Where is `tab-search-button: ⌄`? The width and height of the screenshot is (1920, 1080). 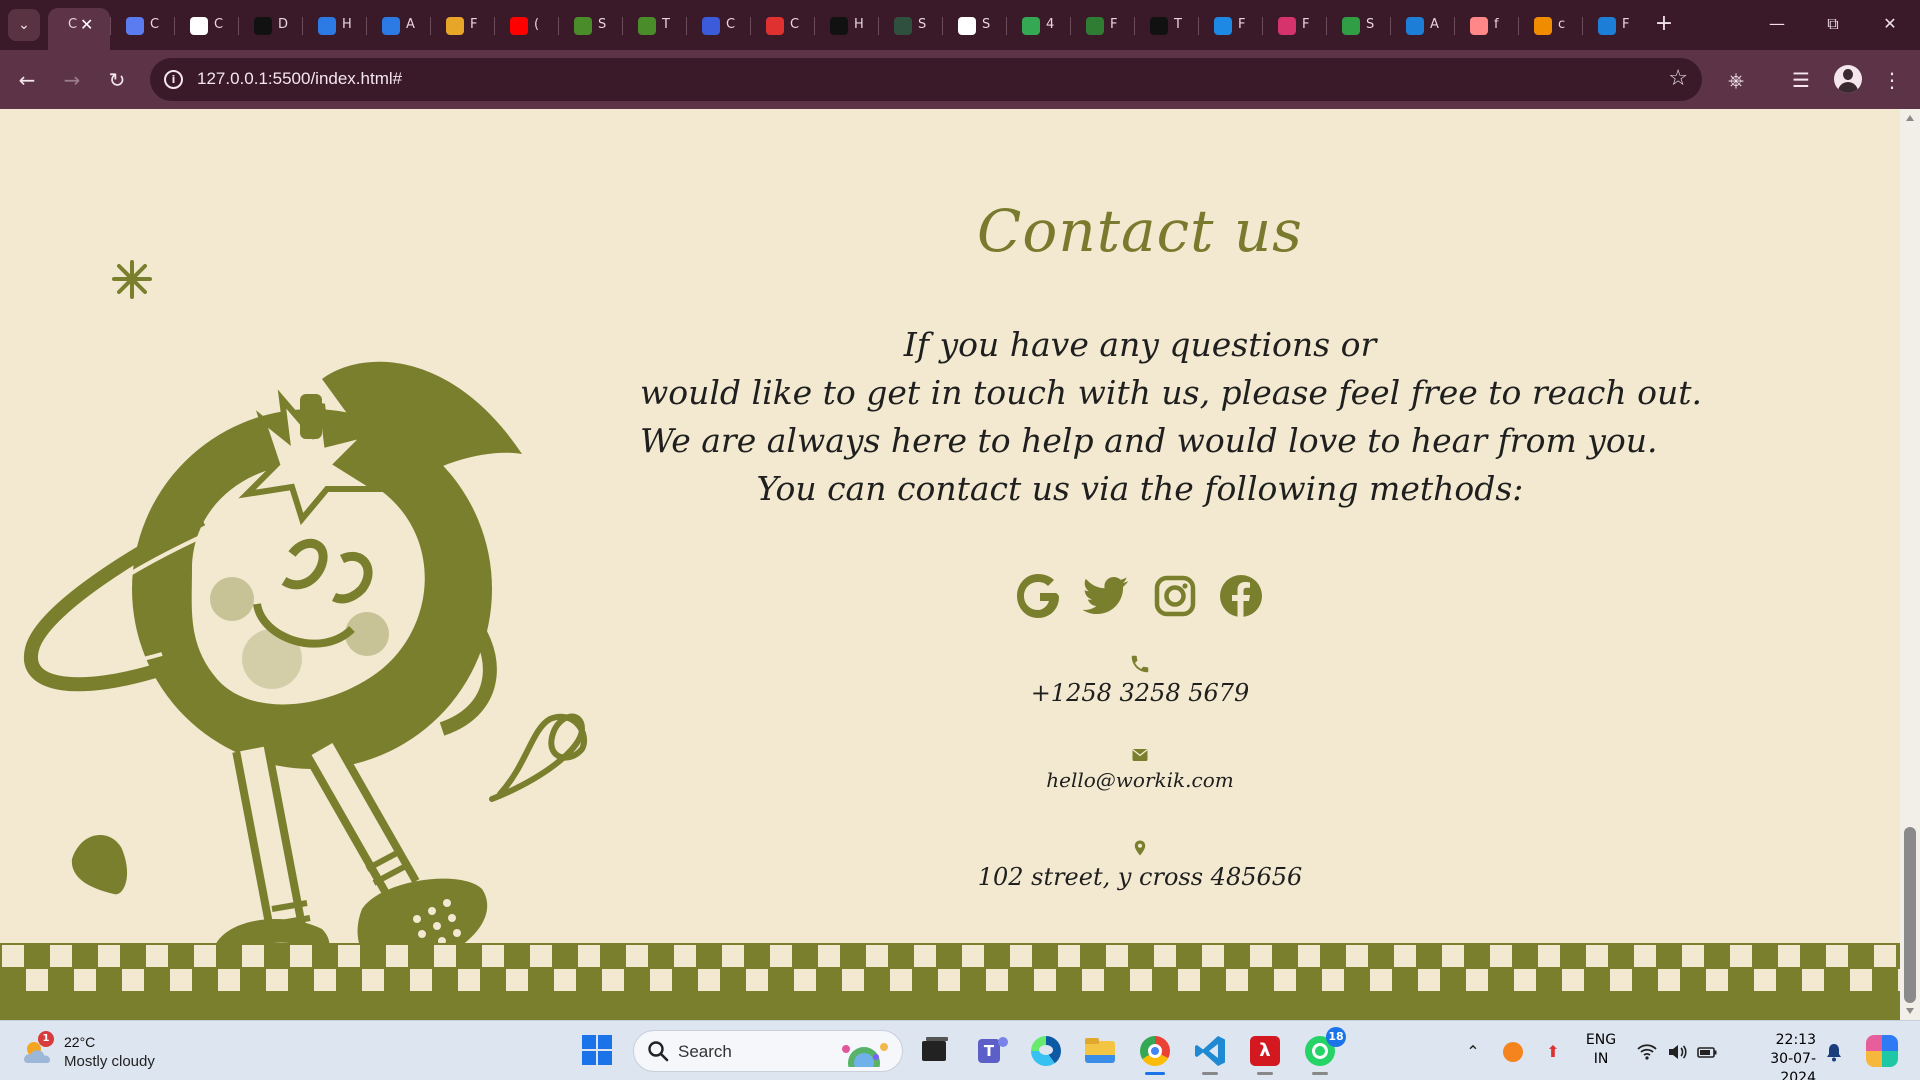 tab-search-button: ⌄ is located at coordinates (24, 25).